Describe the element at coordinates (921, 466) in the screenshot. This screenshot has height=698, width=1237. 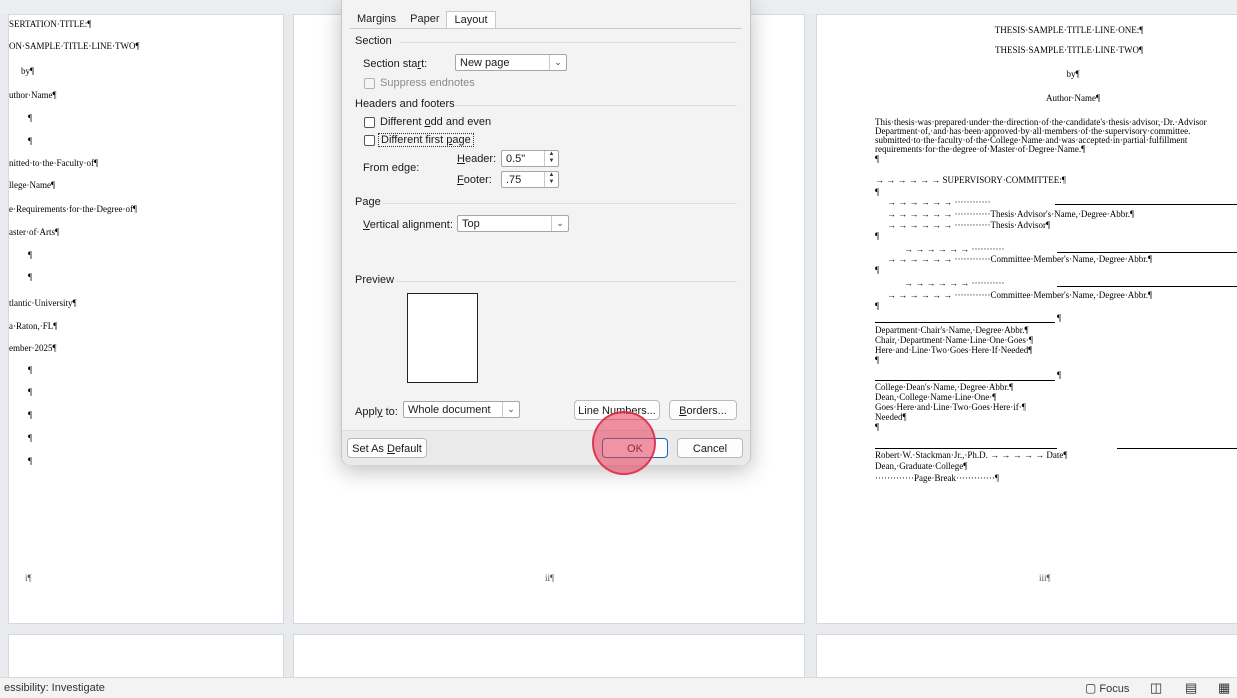
I see `graduate-dean-role: Dean,·Graduate·College¶` at that location.